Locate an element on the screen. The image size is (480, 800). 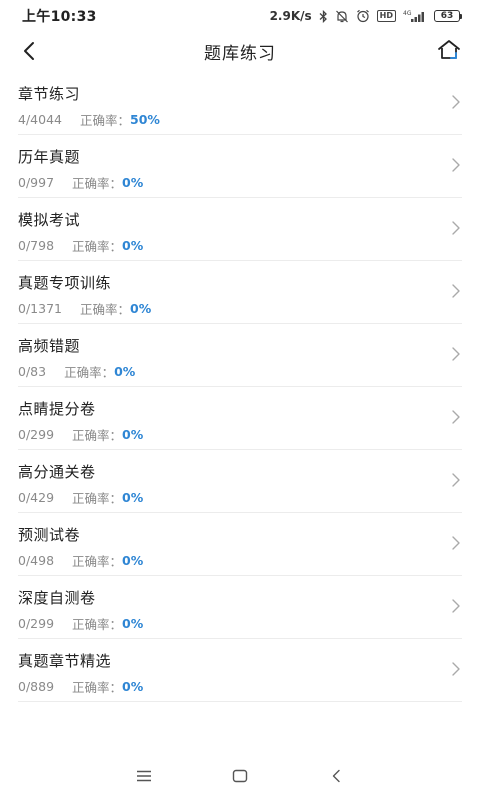
item-stats: 0/1371 正确率： 0% is located at coordinates (84, 308).